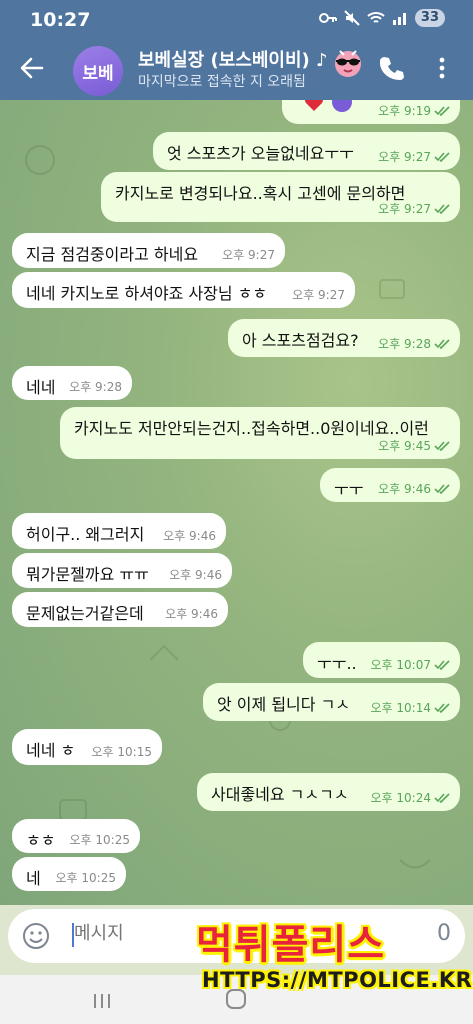 This screenshot has width=473, height=1024. I want to click on message-text: 엇 스포츠가 오늘없네요ㅜㅜ, so click(260, 153).